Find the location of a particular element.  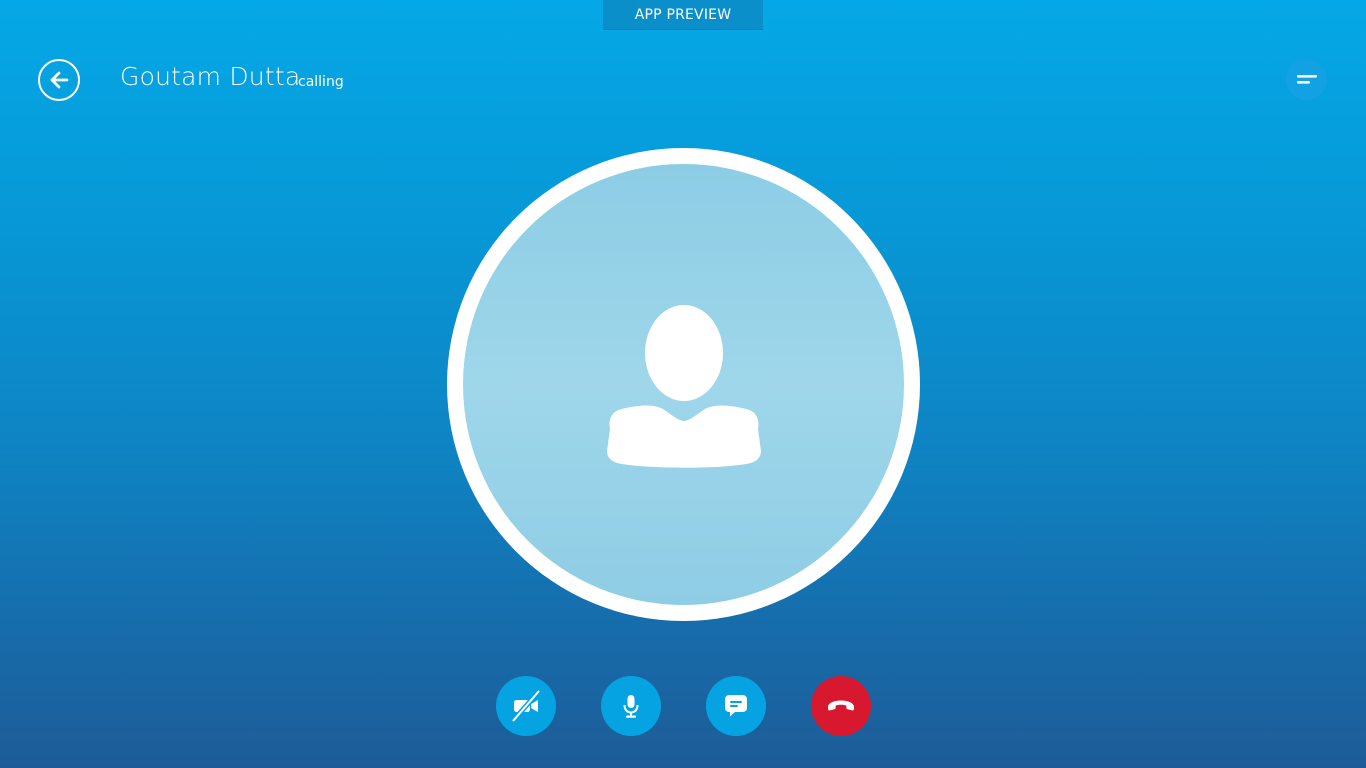

contact-name: Goutam Dutta is located at coordinates (210, 76).